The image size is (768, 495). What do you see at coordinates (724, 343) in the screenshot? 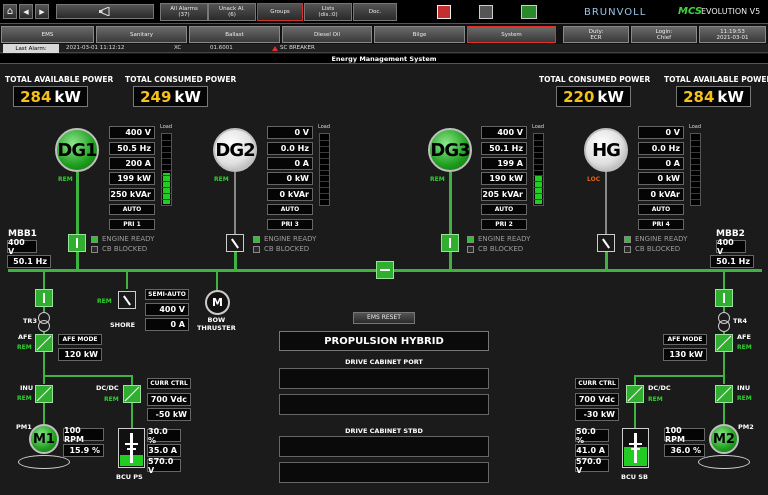
I see `stbd-afe-converter` at bounding box center [724, 343].